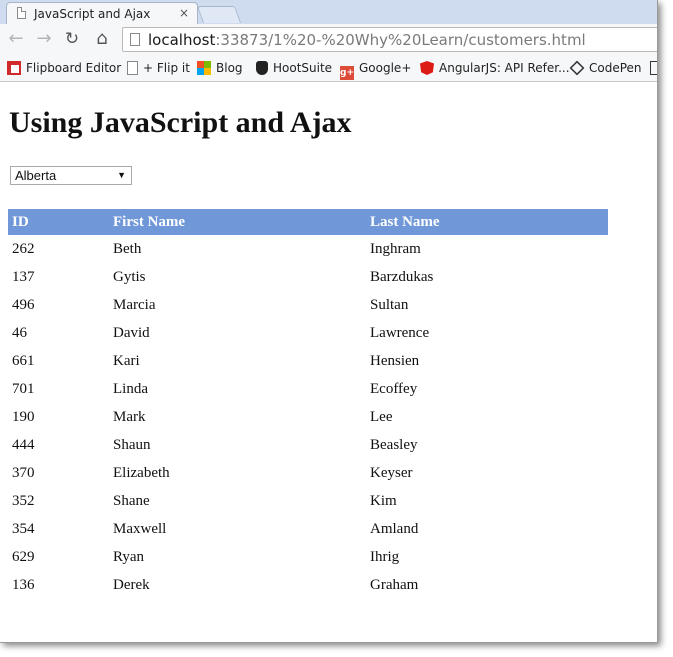 The width and height of the screenshot is (673, 657). What do you see at coordinates (204, 68) in the screenshot?
I see `windows-icon` at bounding box center [204, 68].